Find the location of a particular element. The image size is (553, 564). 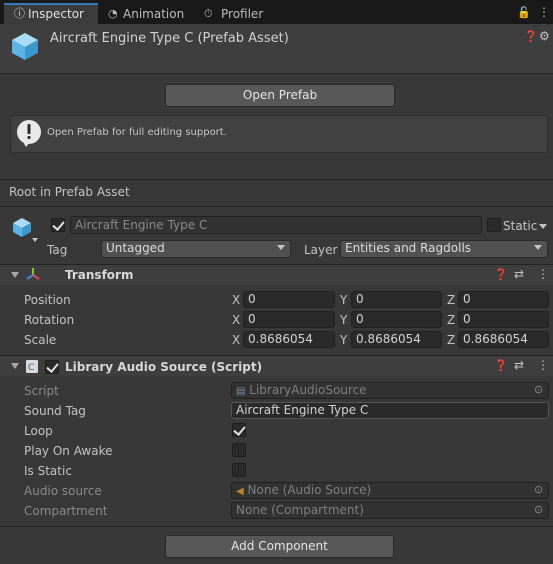

script-file-icon: ▤ is located at coordinates (241, 391).